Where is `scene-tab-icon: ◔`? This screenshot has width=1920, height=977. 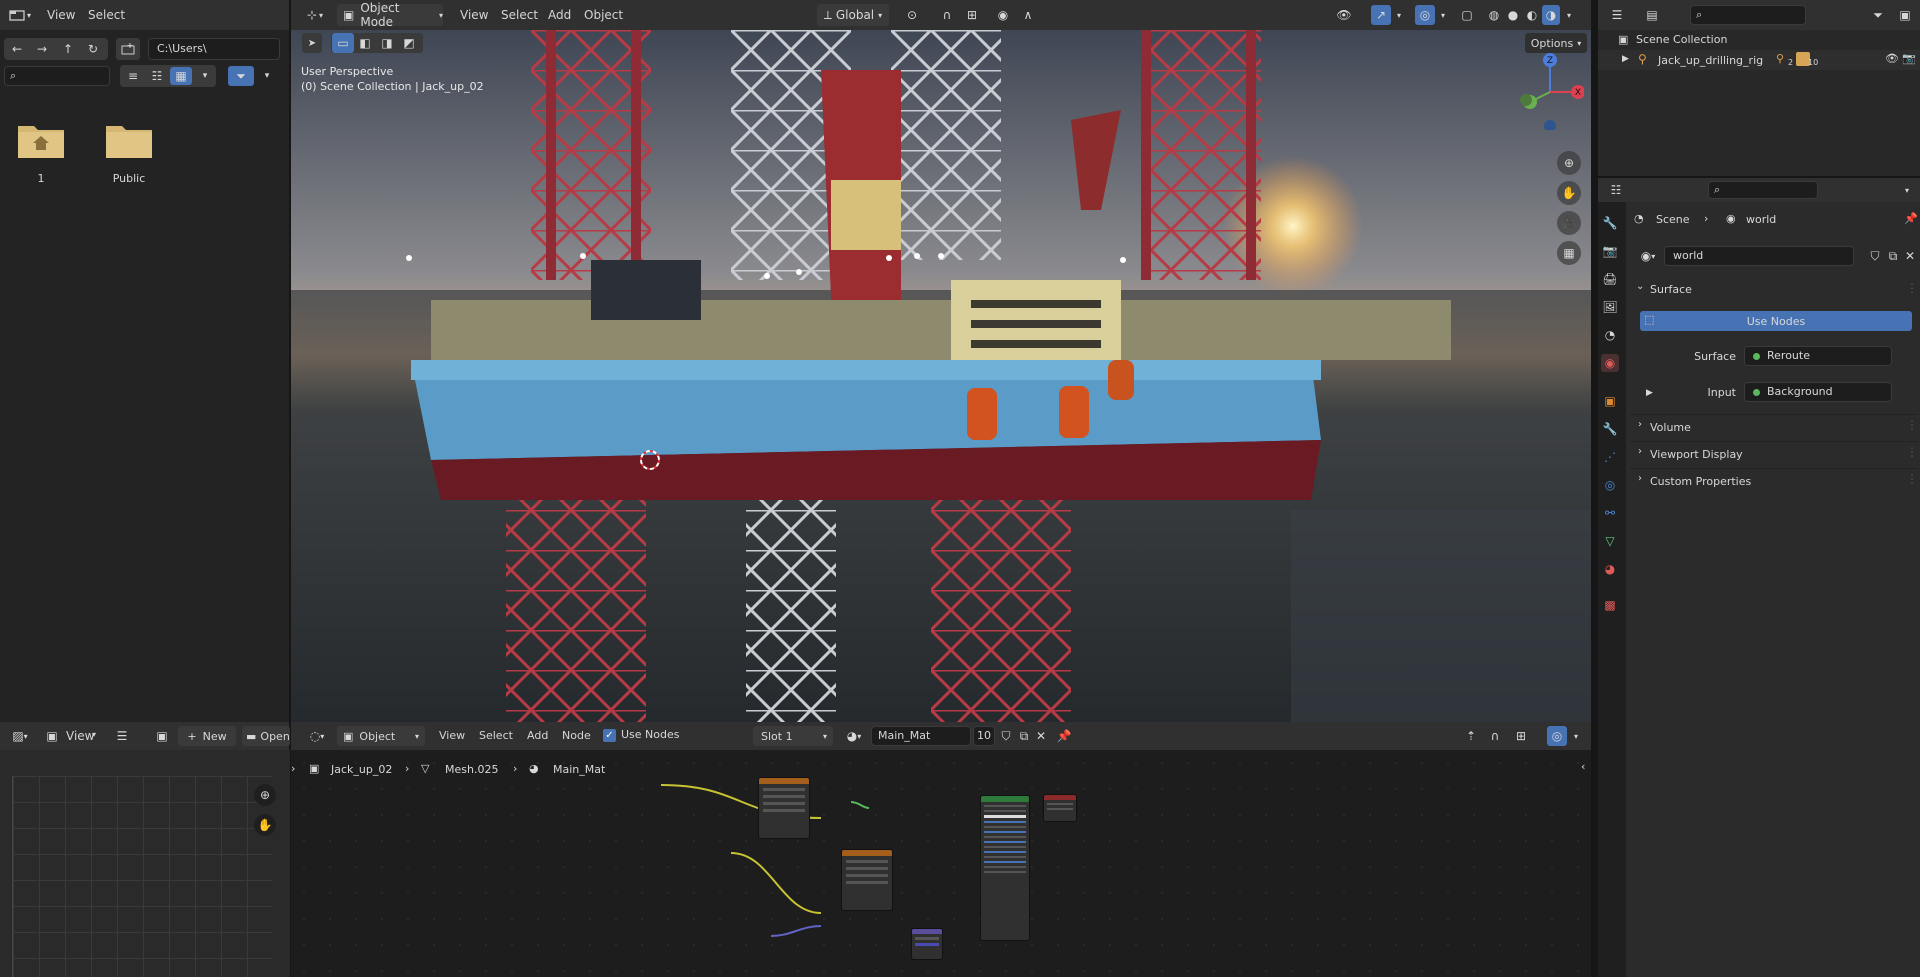
scene-tab-icon: ◔ is located at coordinates (1610, 335).